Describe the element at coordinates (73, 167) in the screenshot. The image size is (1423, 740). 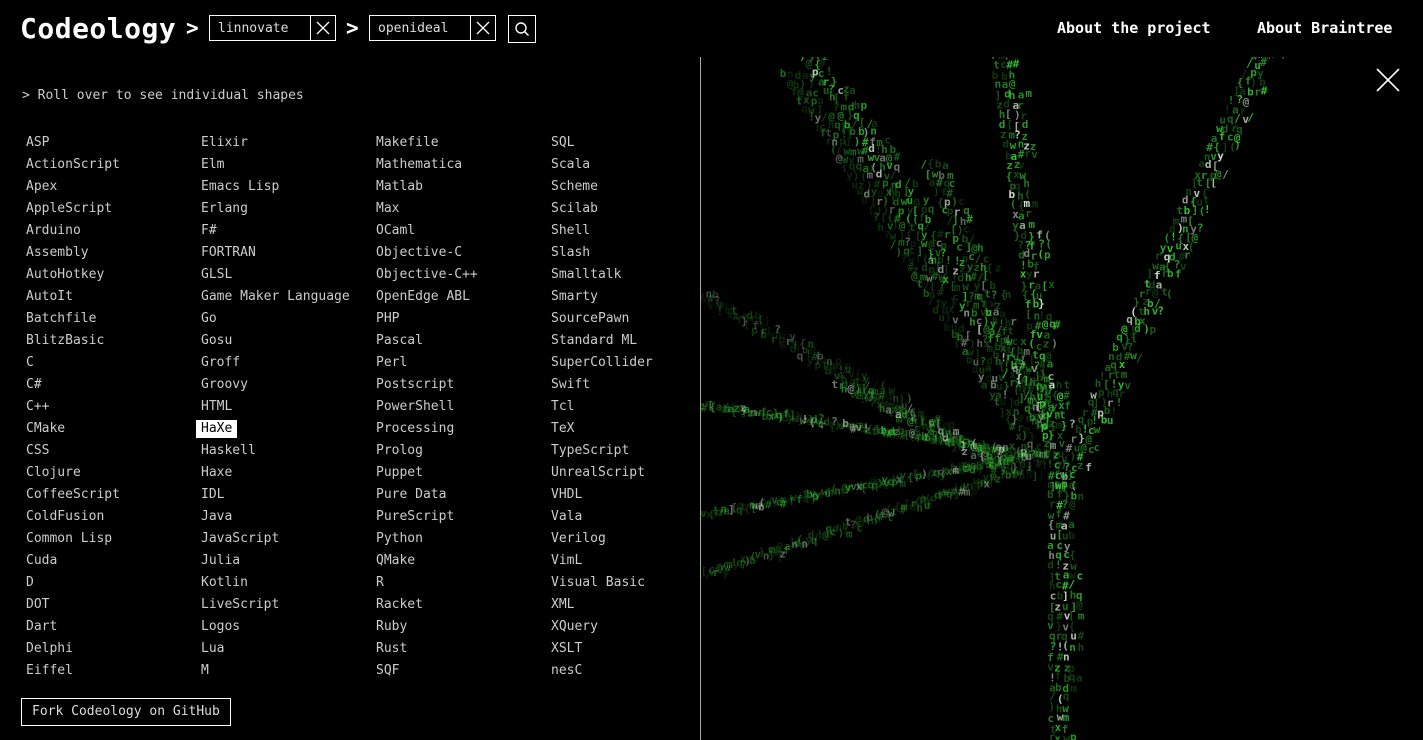
I see `language-item: ActionScript` at that location.